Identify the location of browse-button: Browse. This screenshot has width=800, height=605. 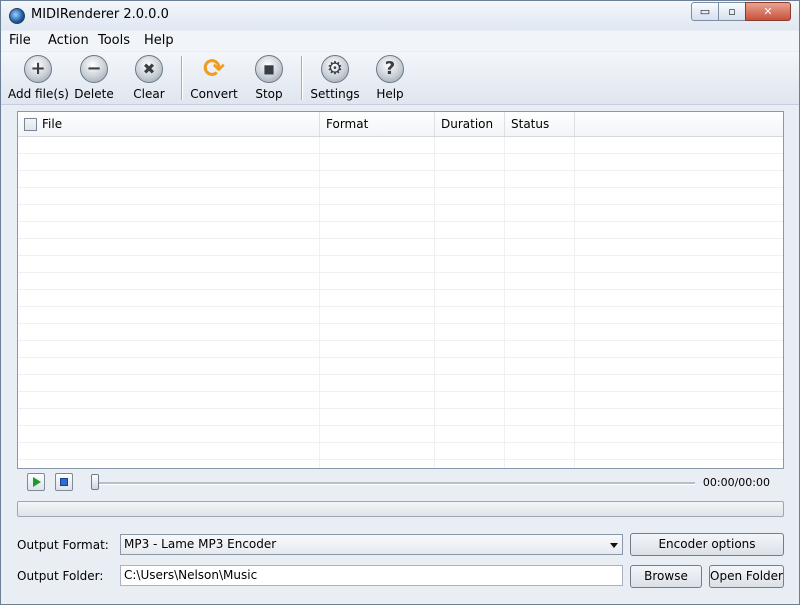
(666, 576).